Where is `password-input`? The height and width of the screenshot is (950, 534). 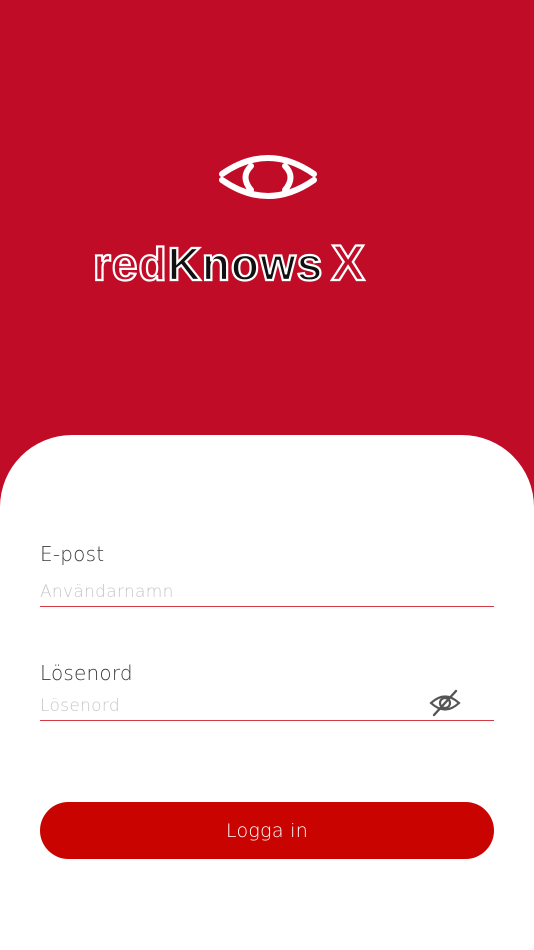 password-input is located at coordinates (267, 706).